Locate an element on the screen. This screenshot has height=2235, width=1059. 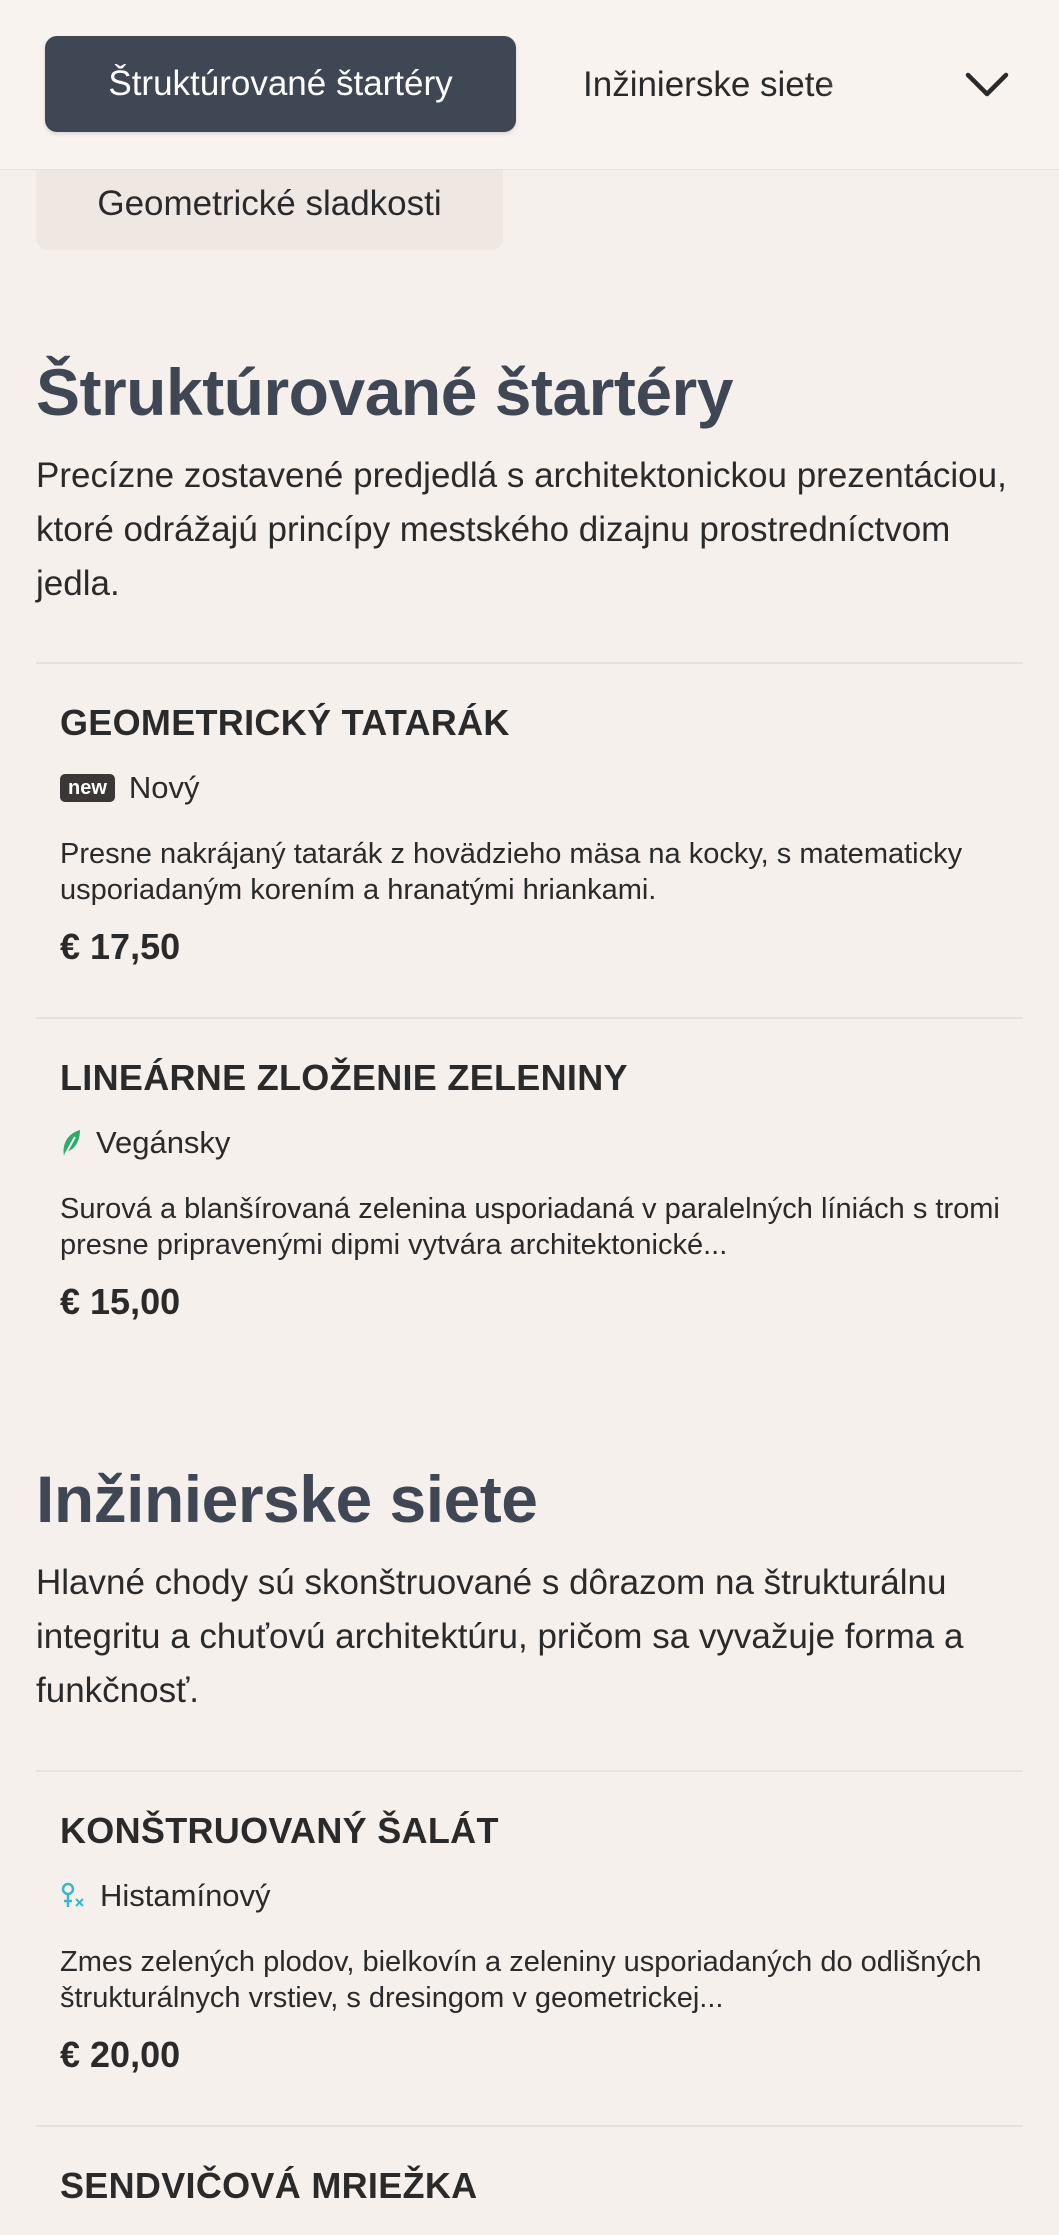
category-tab-overflow: Geometrické sladkosti is located at coordinates (269, 204).